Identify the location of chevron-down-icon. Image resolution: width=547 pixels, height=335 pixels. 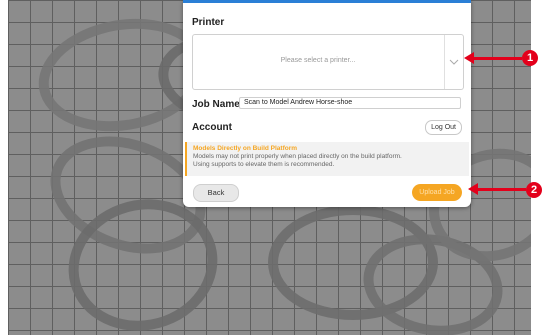
(453, 62).